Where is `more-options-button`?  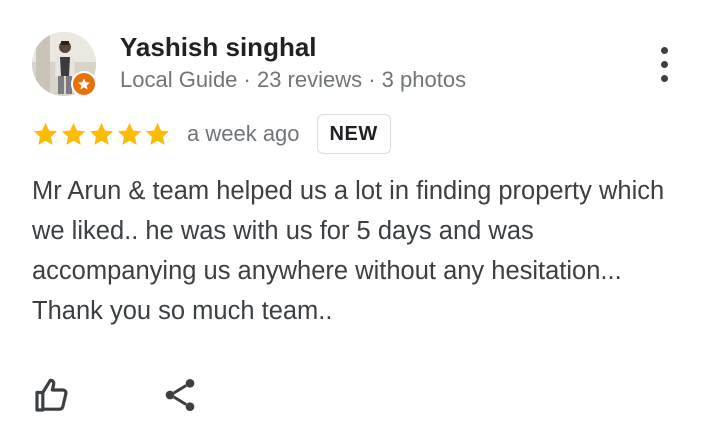
more-options-button is located at coordinates (664, 64).